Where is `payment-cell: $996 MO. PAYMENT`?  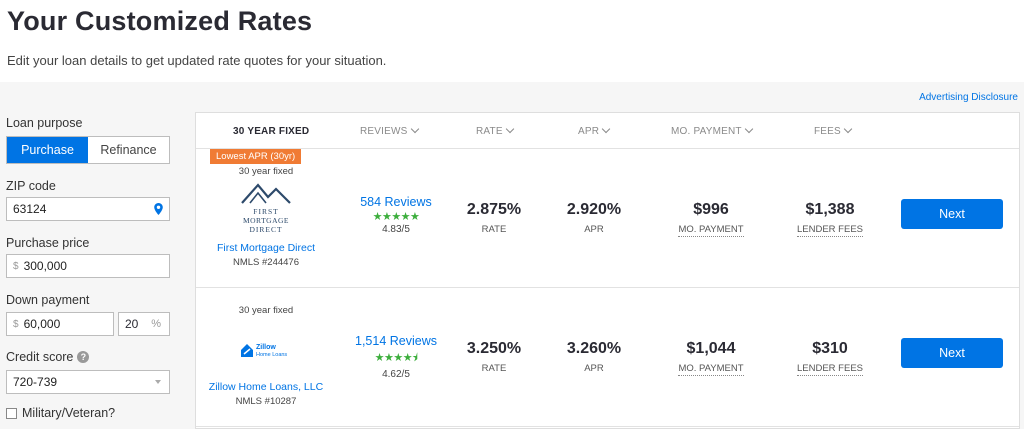
payment-cell: $996 MO. PAYMENT is located at coordinates (711, 219).